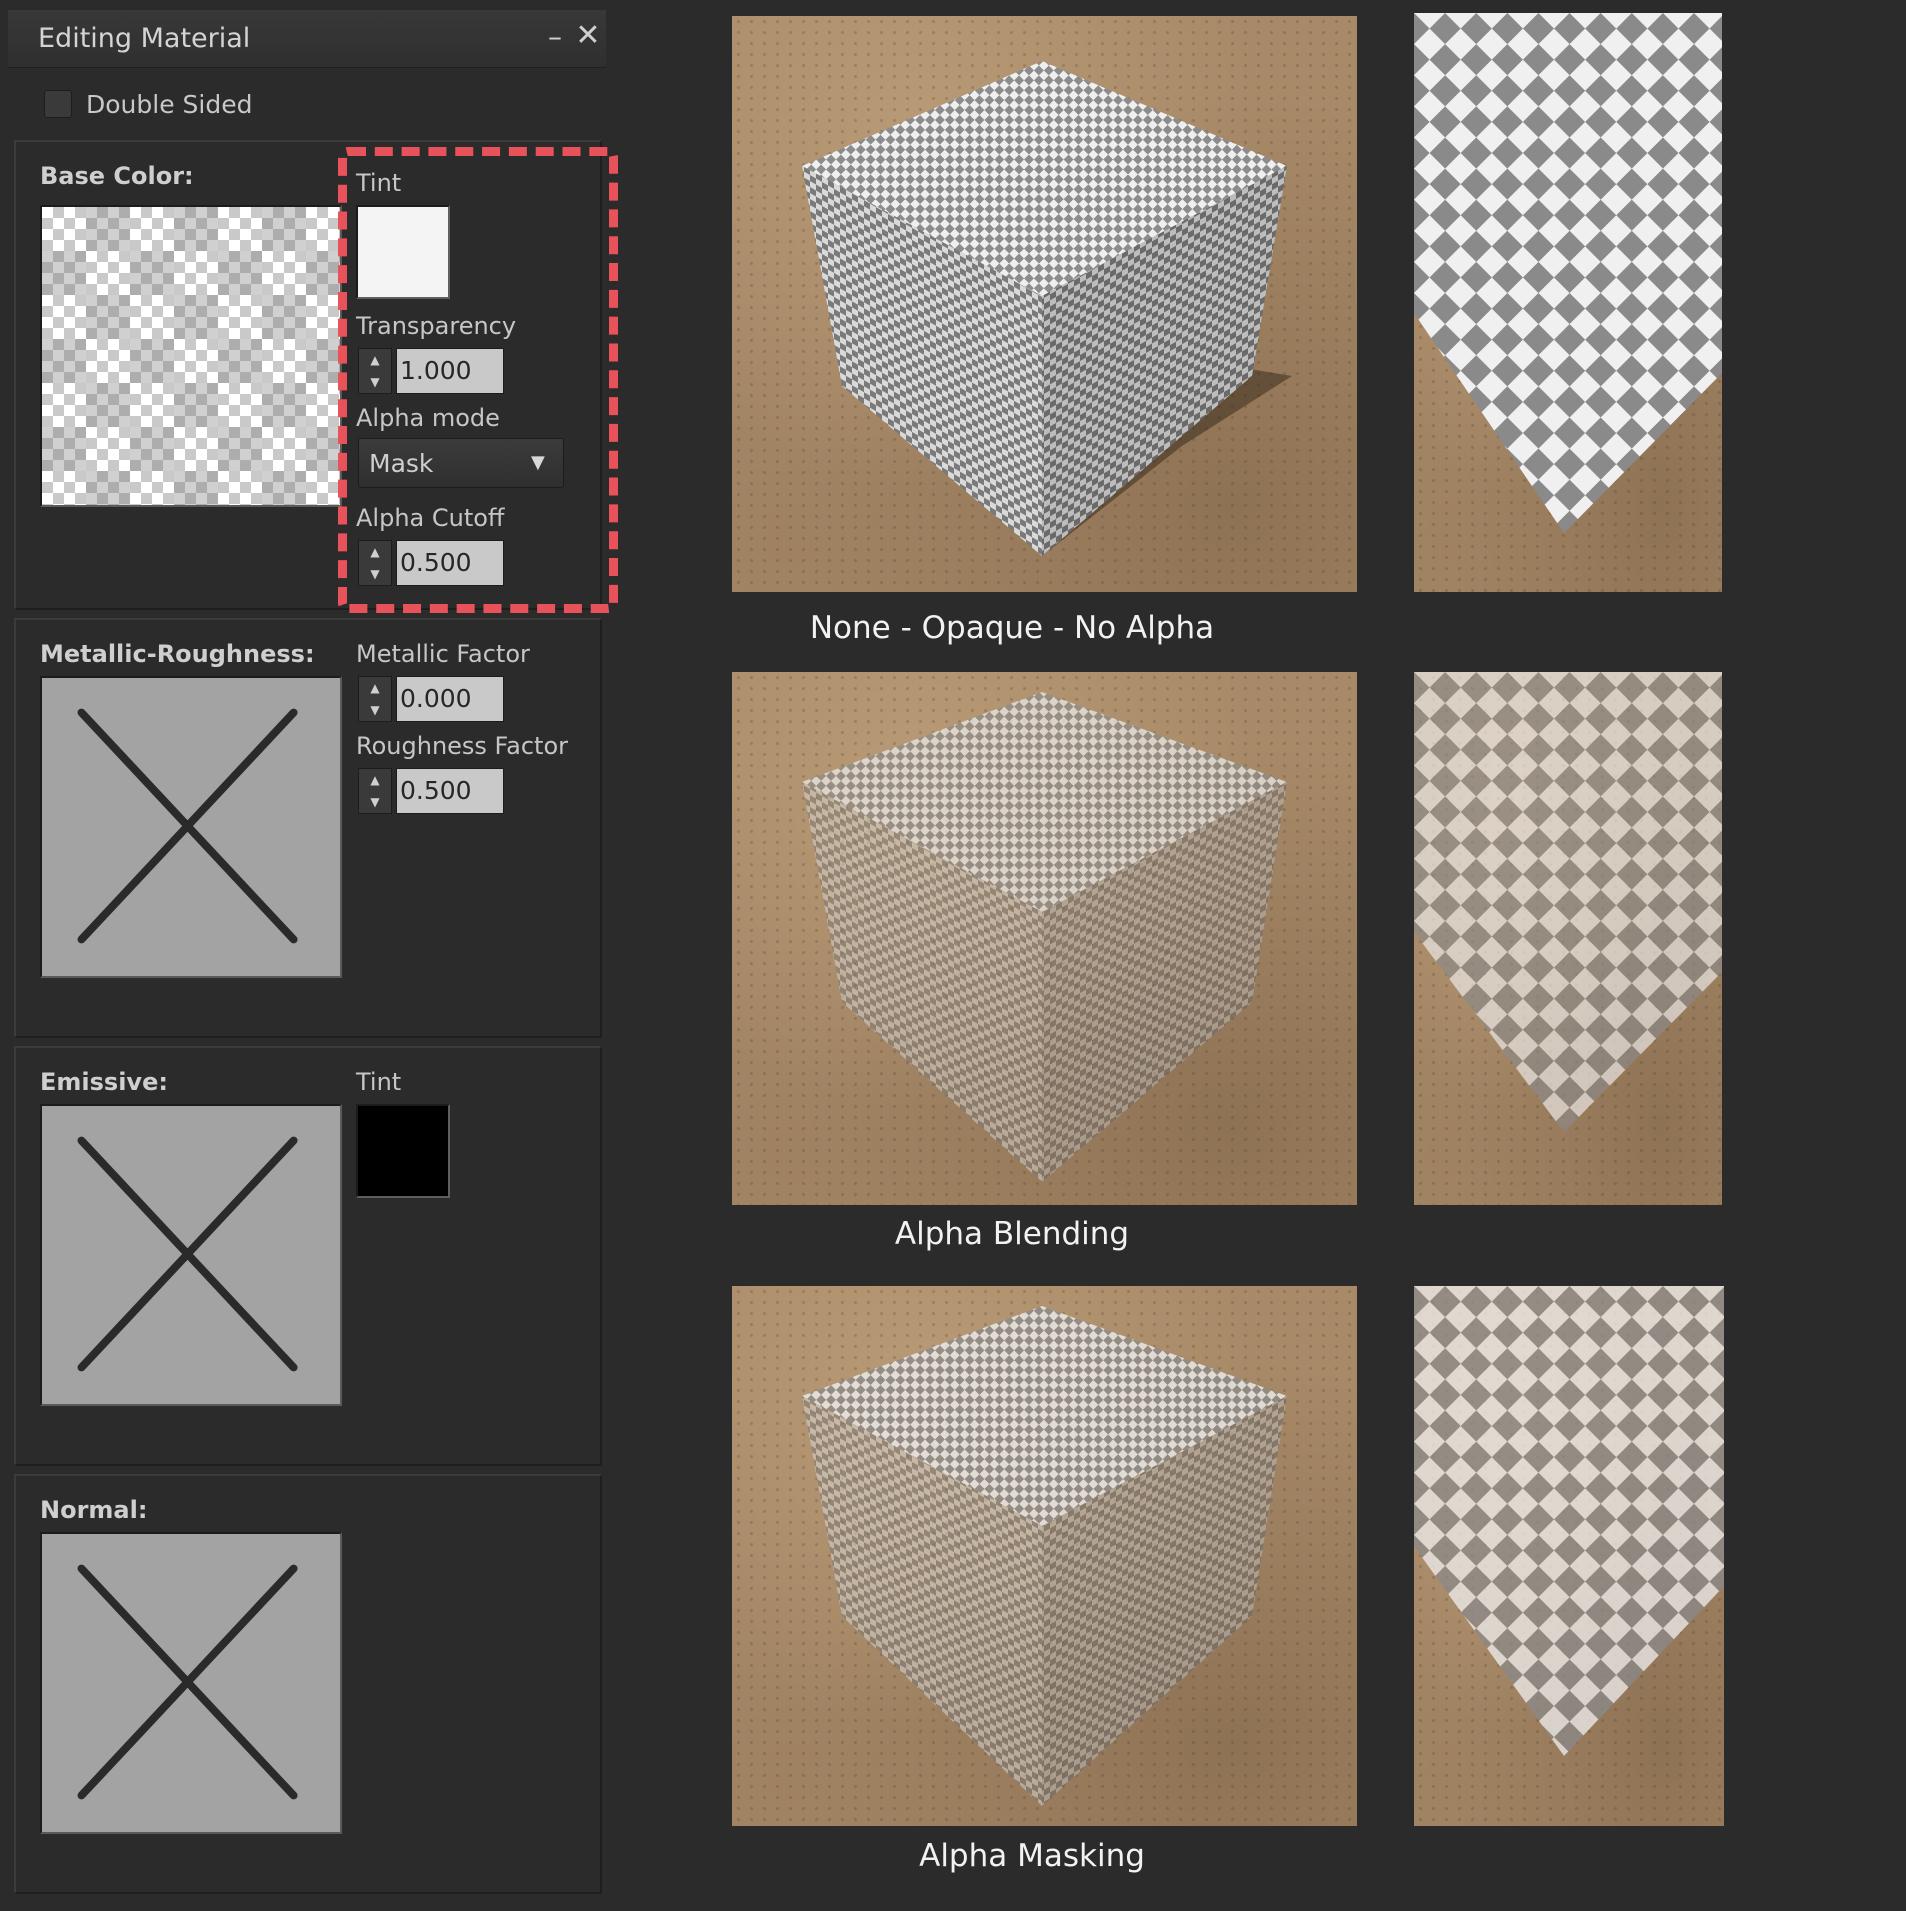 Image resolution: width=1906 pixels, height=1911 pixels. Describe the element at coordinates (1568, 902) in the screenshot. I see `cube-blending-closeup-image` at that location.